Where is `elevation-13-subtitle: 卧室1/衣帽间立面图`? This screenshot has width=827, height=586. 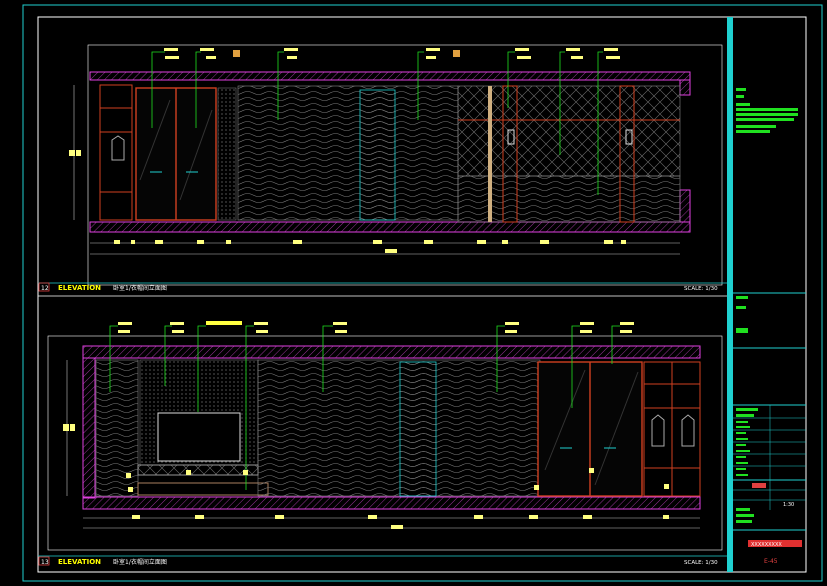 elevation-13-subtitle: 卧室1/衣帽间立面图 is located at coordinates (140, 562).